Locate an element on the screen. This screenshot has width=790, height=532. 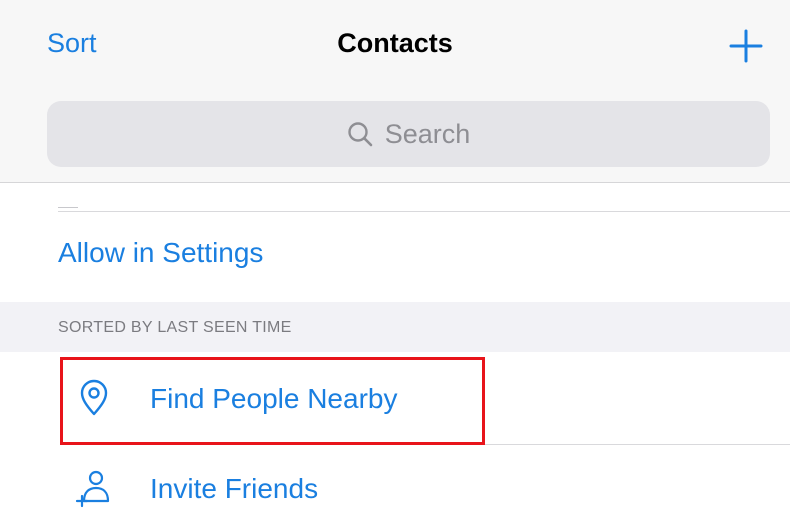
invite-friends-label: Invite Friends is located at coordinates (234, 488).